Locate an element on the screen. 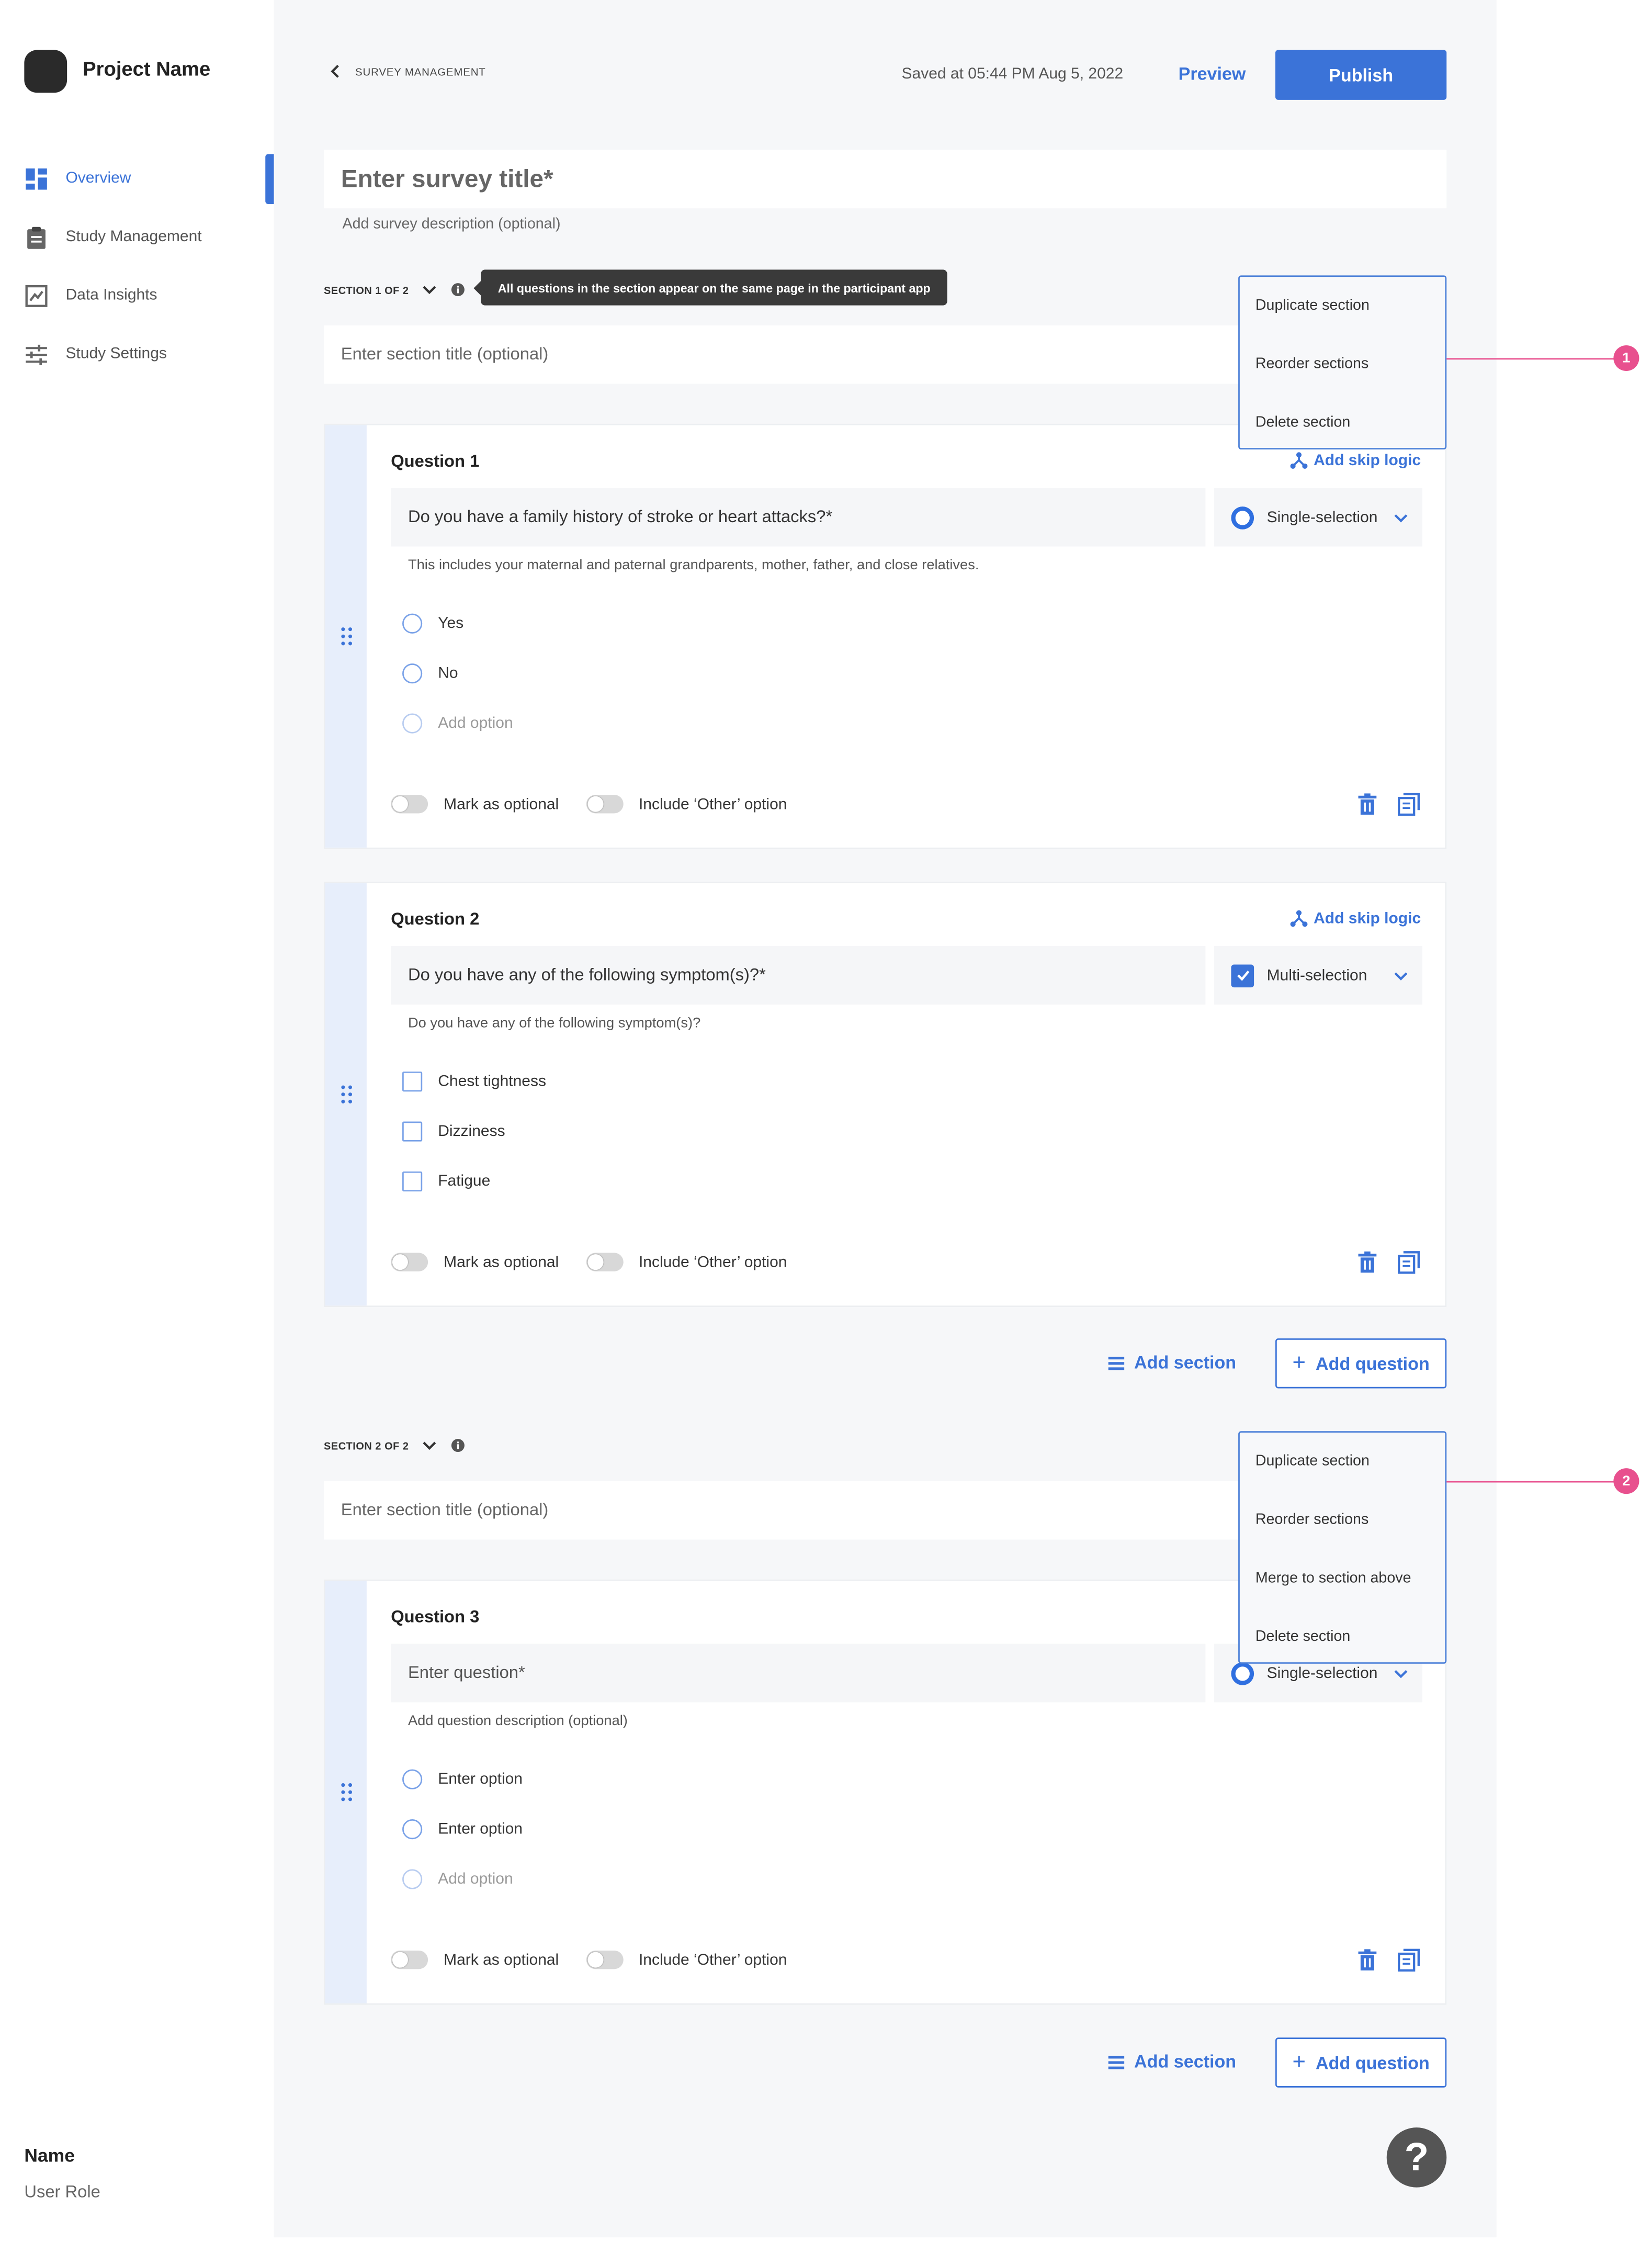 This screenshot has height=2253, width=1652. checkbox-checked-icon is located at coordinates (1242, 975).